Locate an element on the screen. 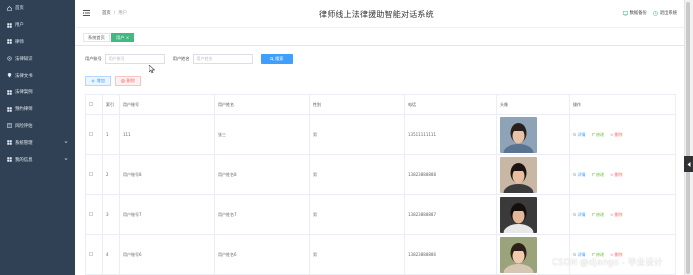 Image resolution: width=693 pixels, height=275 pixels. breadcrumb-home: 首页 is located at coordinates (106, 13).